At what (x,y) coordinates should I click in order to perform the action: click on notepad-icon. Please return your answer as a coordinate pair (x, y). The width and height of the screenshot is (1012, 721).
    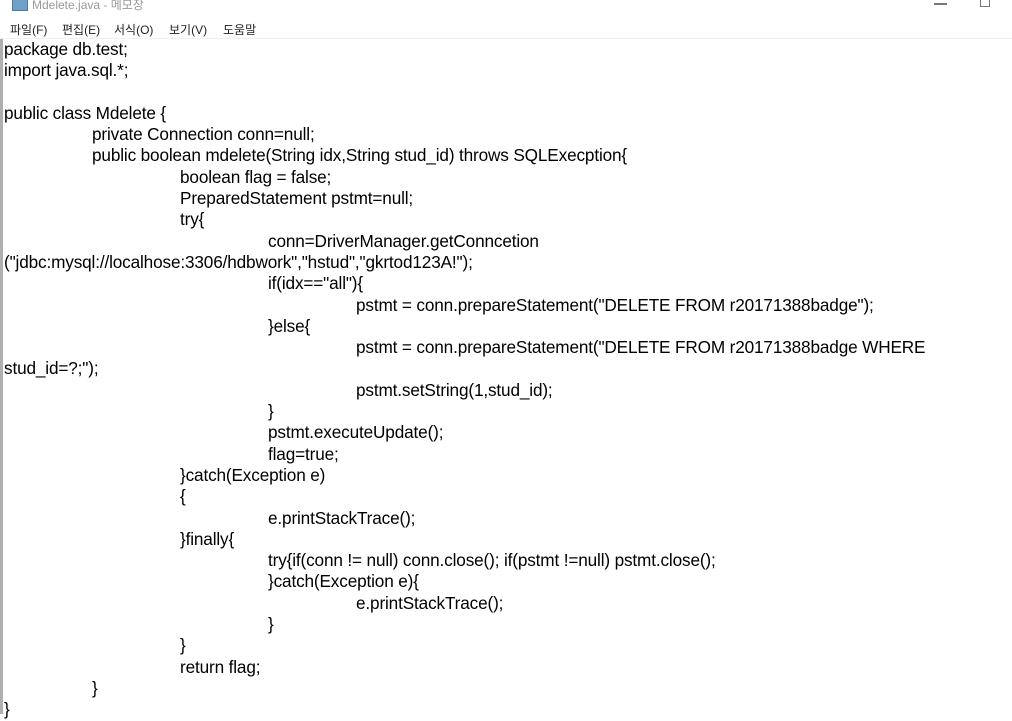
    Looking at the image, I should click on (20, 5).